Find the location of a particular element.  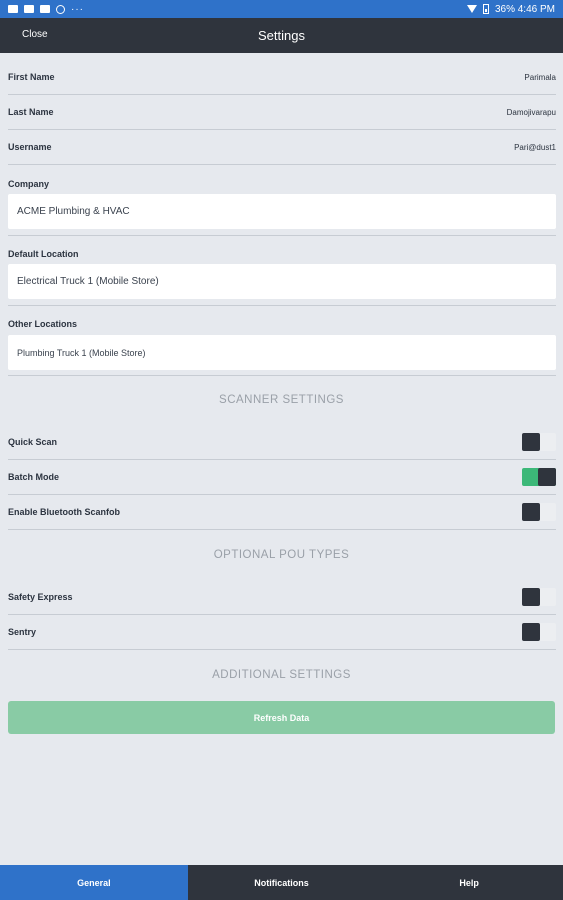

first-name-value: Parimala is located at coordinates (540, 77).